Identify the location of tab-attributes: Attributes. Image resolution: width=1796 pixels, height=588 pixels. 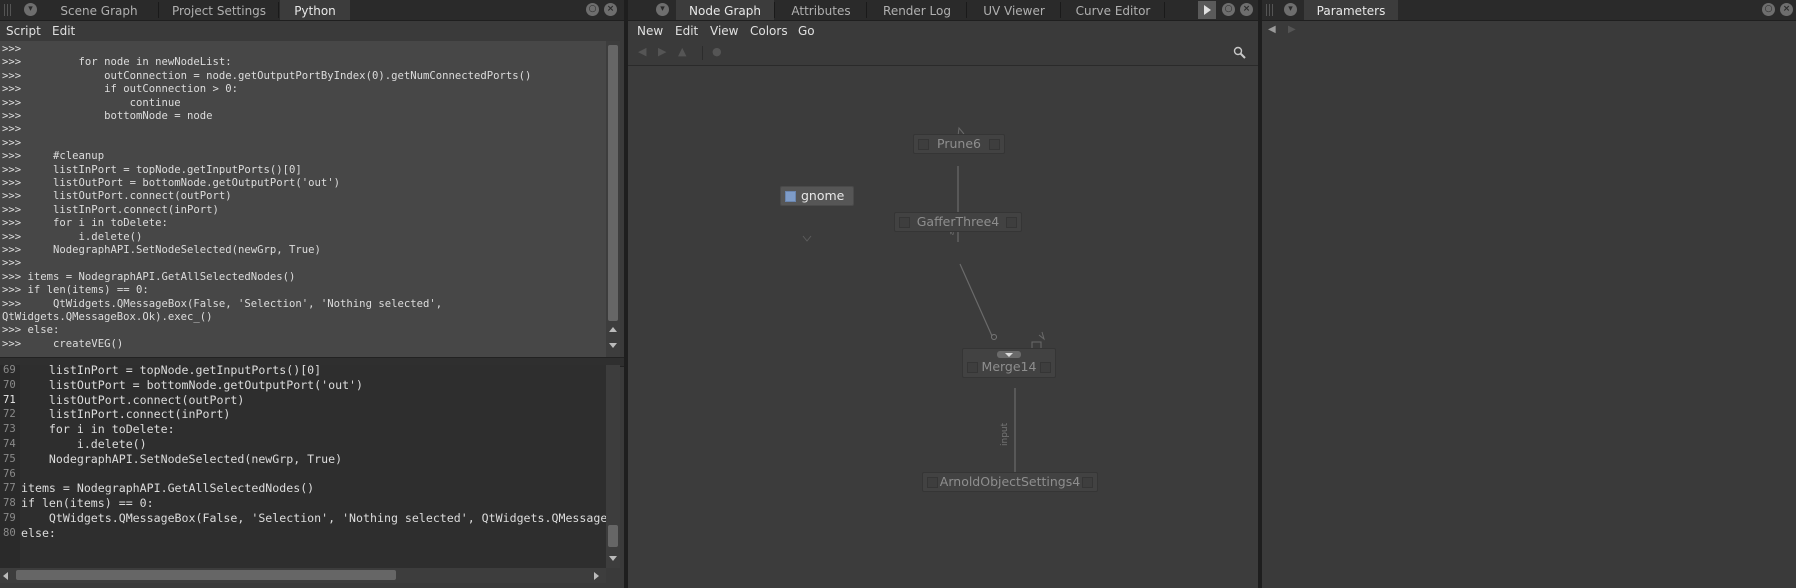
(821, 10).